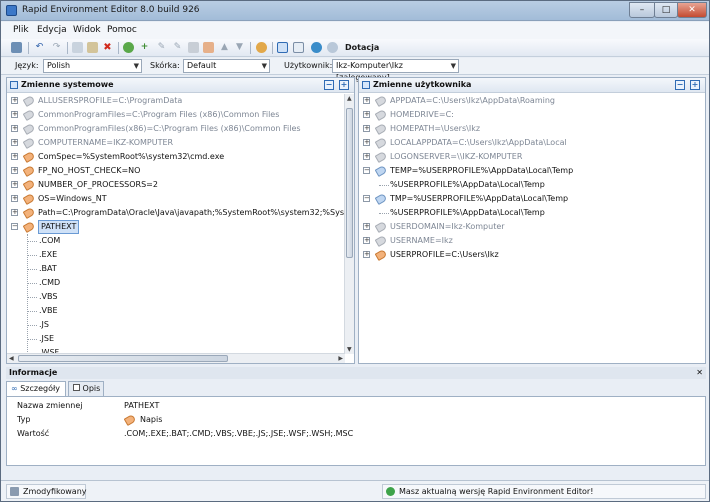 The image size is (710, 502). I want to click on undo-icon: ↶, so click(39, 47).